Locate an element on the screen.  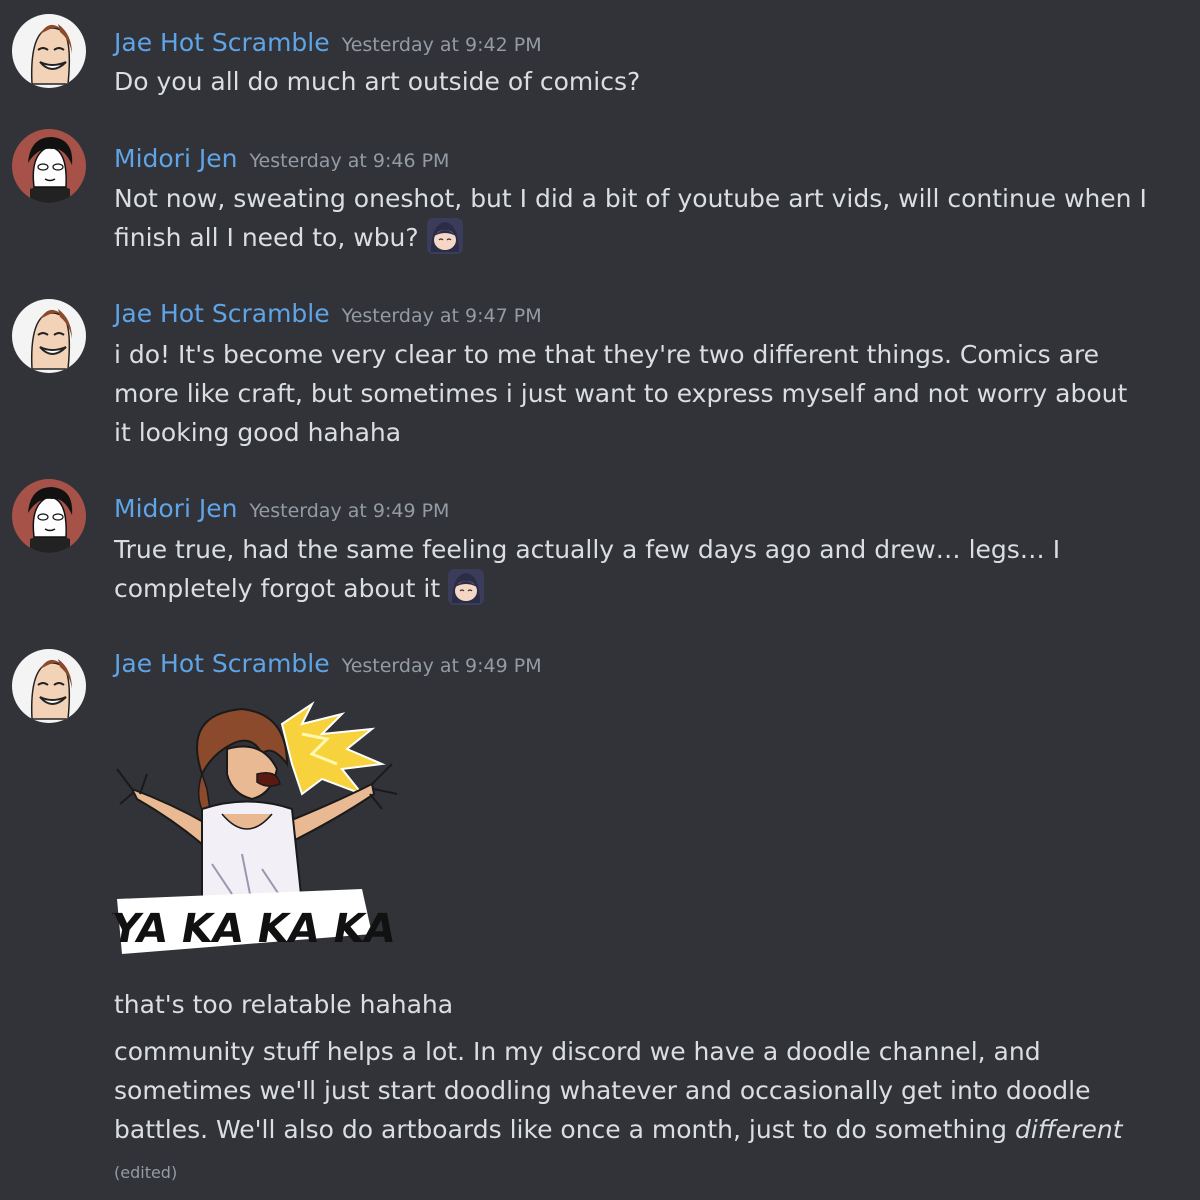
message-text: that's too relatable hahaha is located at coordinates (284, 1004).